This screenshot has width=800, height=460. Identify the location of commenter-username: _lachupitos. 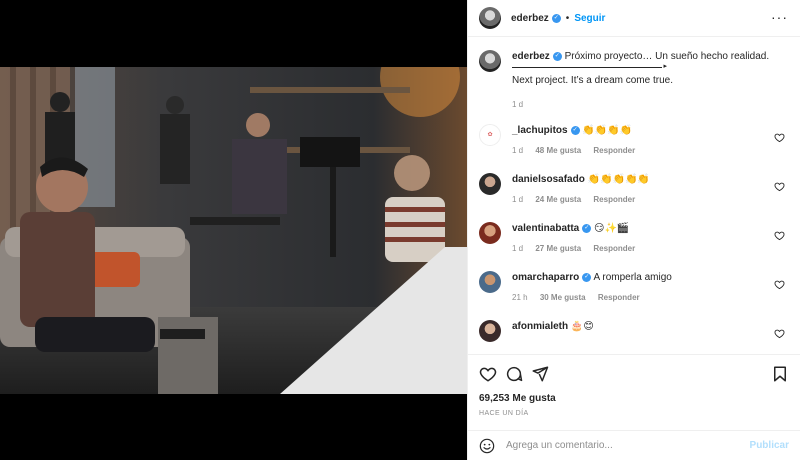
(540, 130).